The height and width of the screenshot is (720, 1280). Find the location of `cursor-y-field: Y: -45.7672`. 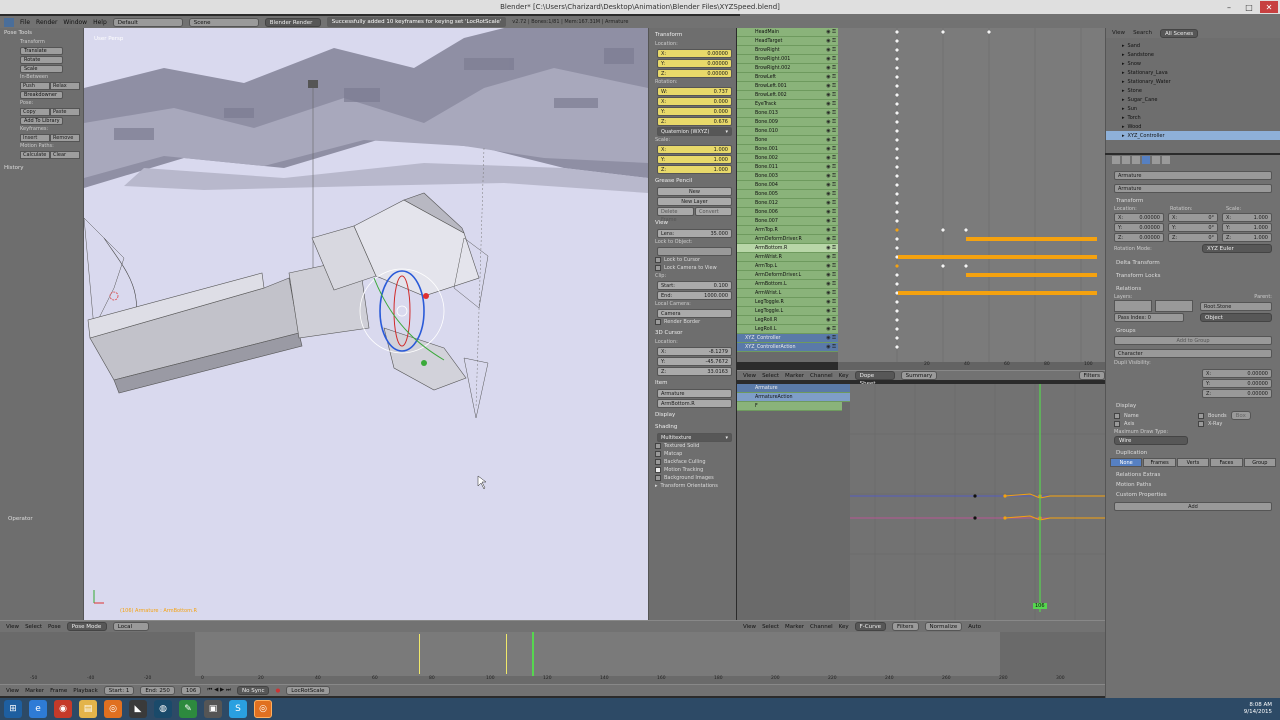

cursor-y-field: Y: -45.7672 is located at coordinates (694, 361).